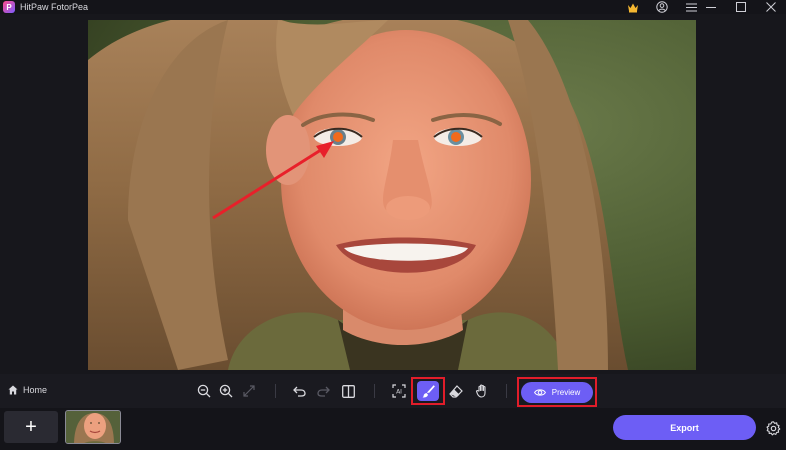 This screenshot has height=450, width=786. Describe the element at coordinates (348, 391) in the screenshot. I see `compare-icon` at that location.